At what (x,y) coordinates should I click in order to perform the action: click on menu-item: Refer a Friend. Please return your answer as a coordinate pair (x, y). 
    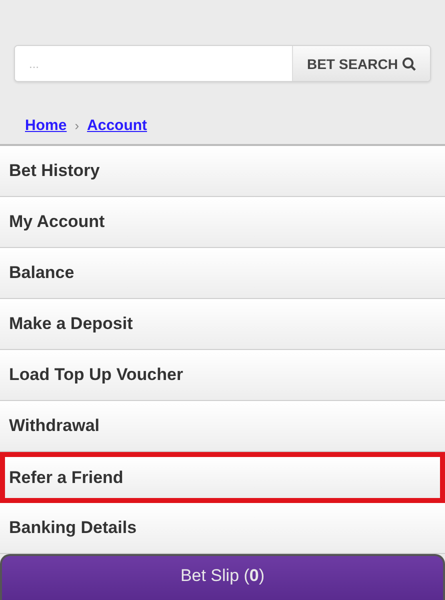
    Looking at the image, I should click on (222, 477).